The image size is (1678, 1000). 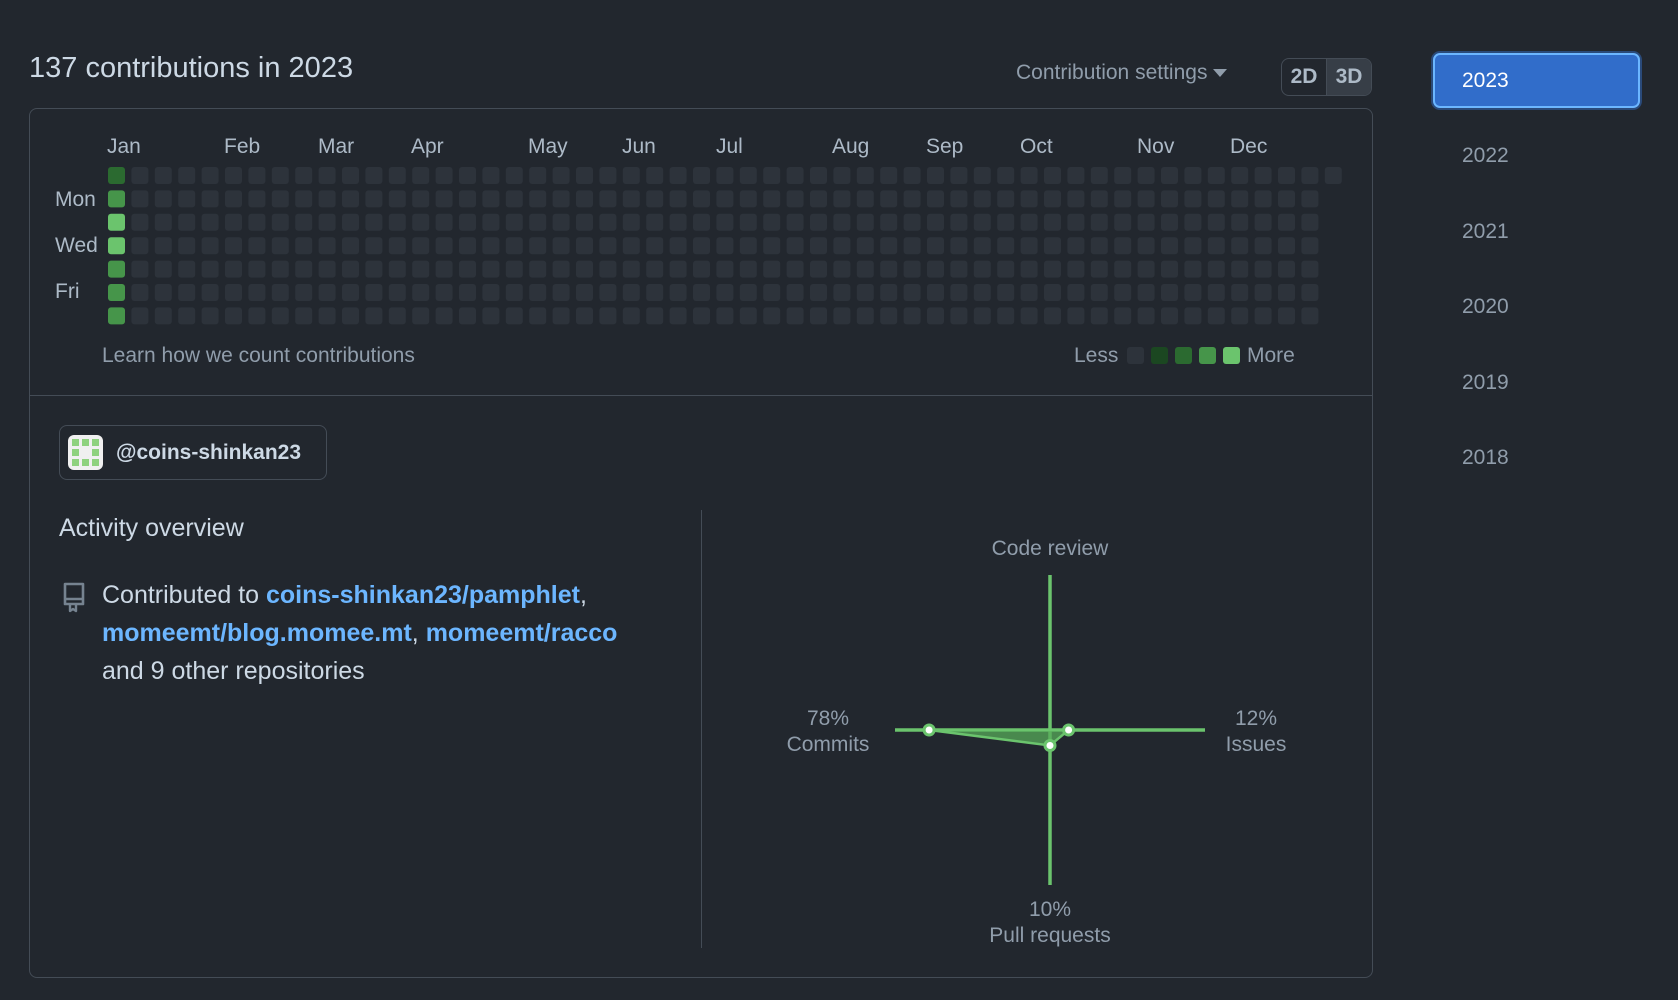 I want to click on repo-link-racco: momeemt/racco, so click(x=522, y=633).